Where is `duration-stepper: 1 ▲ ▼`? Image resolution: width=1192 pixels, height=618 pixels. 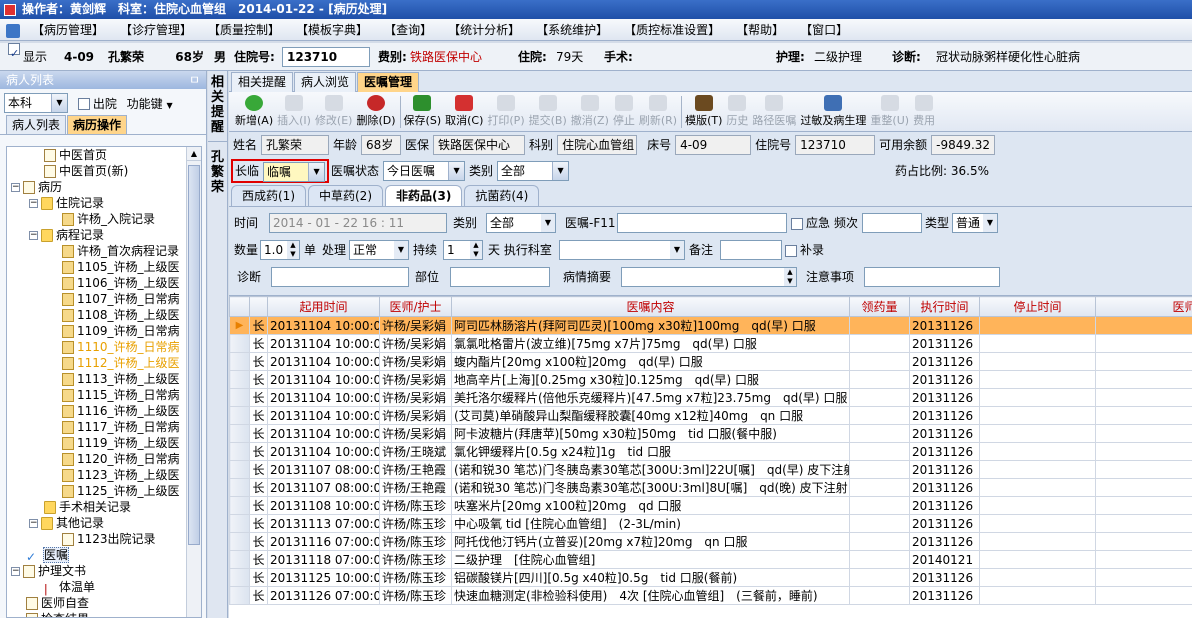 duration-stepper: 1 ▲ ▼ is located at coordinates (463, 250).